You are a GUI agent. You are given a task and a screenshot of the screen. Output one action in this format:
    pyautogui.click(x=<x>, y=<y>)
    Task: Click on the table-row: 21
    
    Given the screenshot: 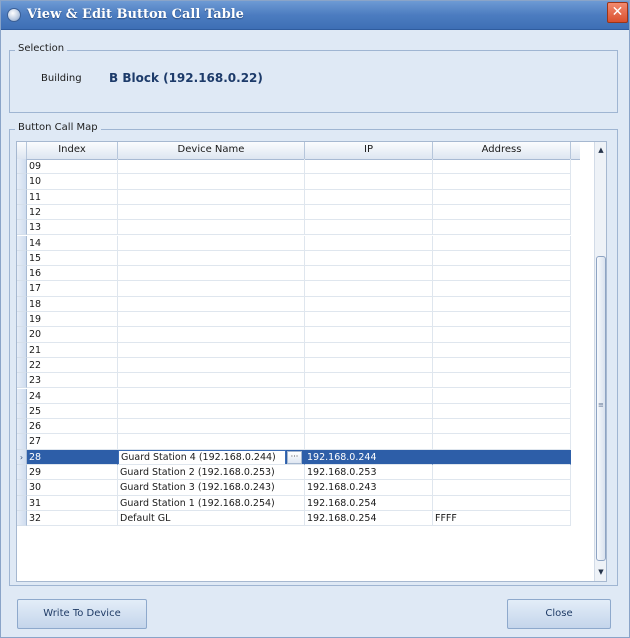 What is the action you would take?
    pyautogui.click(x=298, y=350)
    